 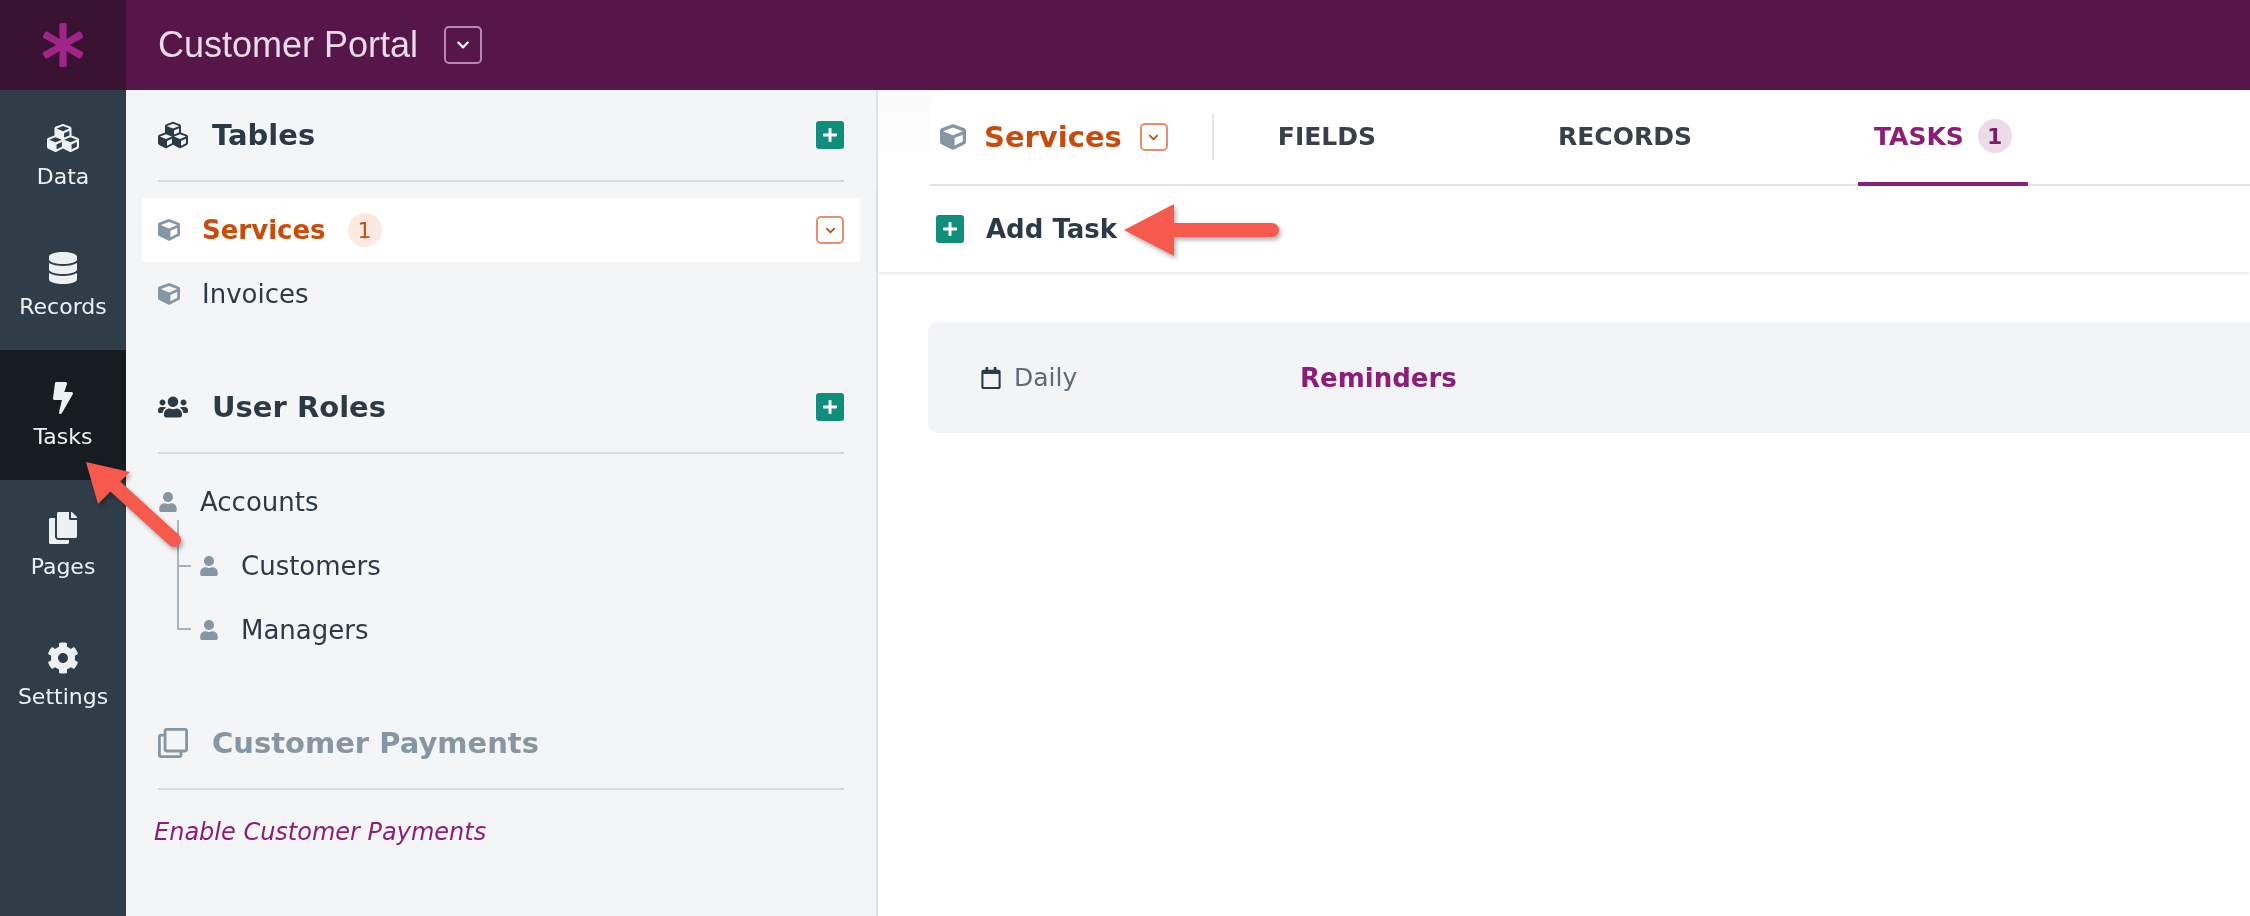 What do you see at coordinates (1153, 137) in the screenshot?
I see `table-dropdown-button` at bounding box center [1153, 137].